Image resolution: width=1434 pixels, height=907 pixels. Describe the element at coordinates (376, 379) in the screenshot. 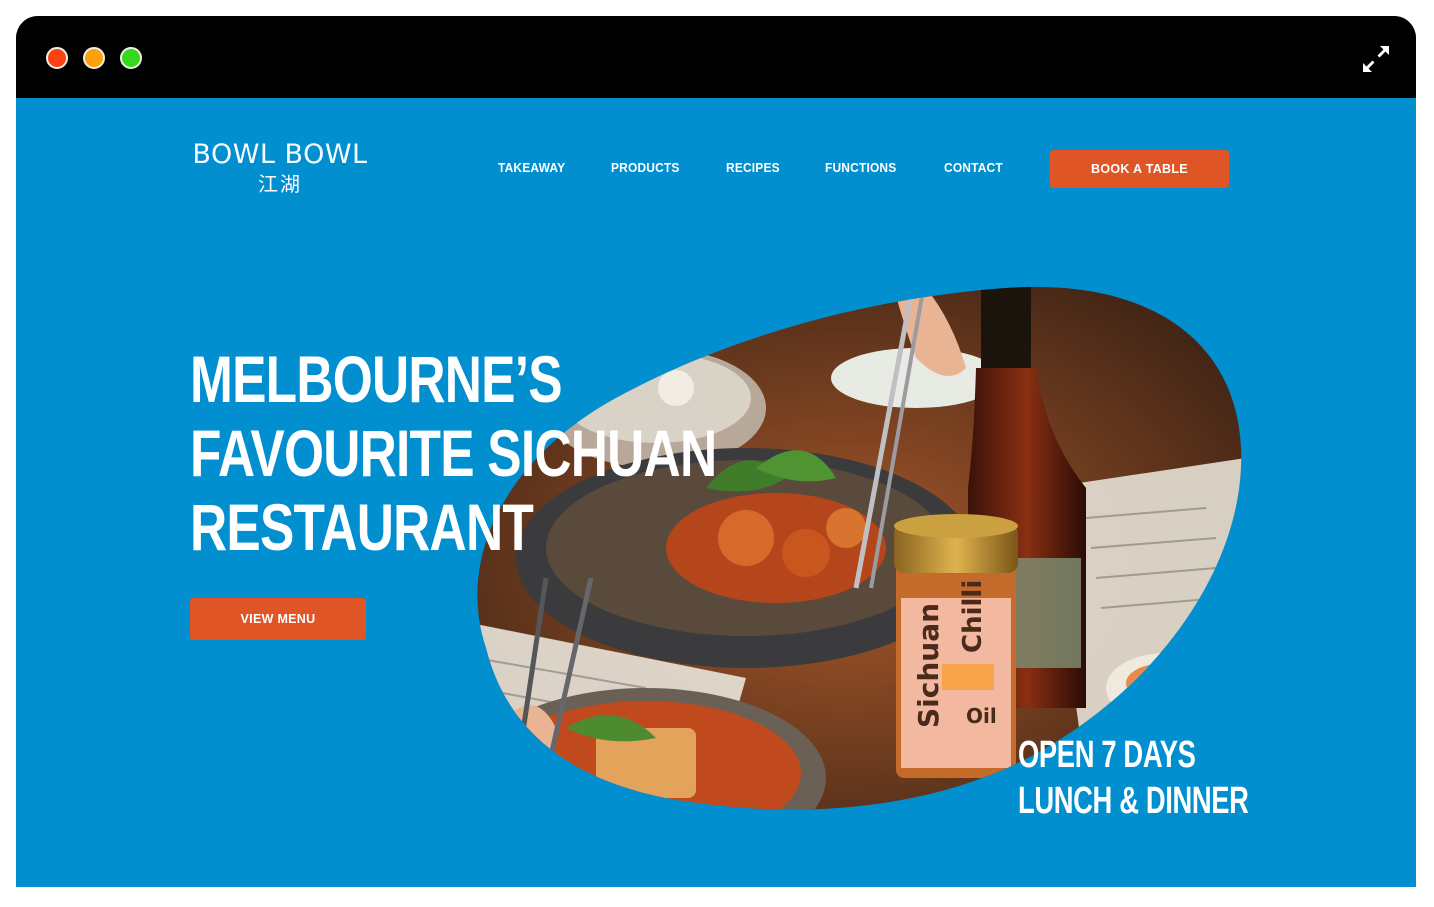

I see `headline-line-1: MELBOURNE’S` at that location.